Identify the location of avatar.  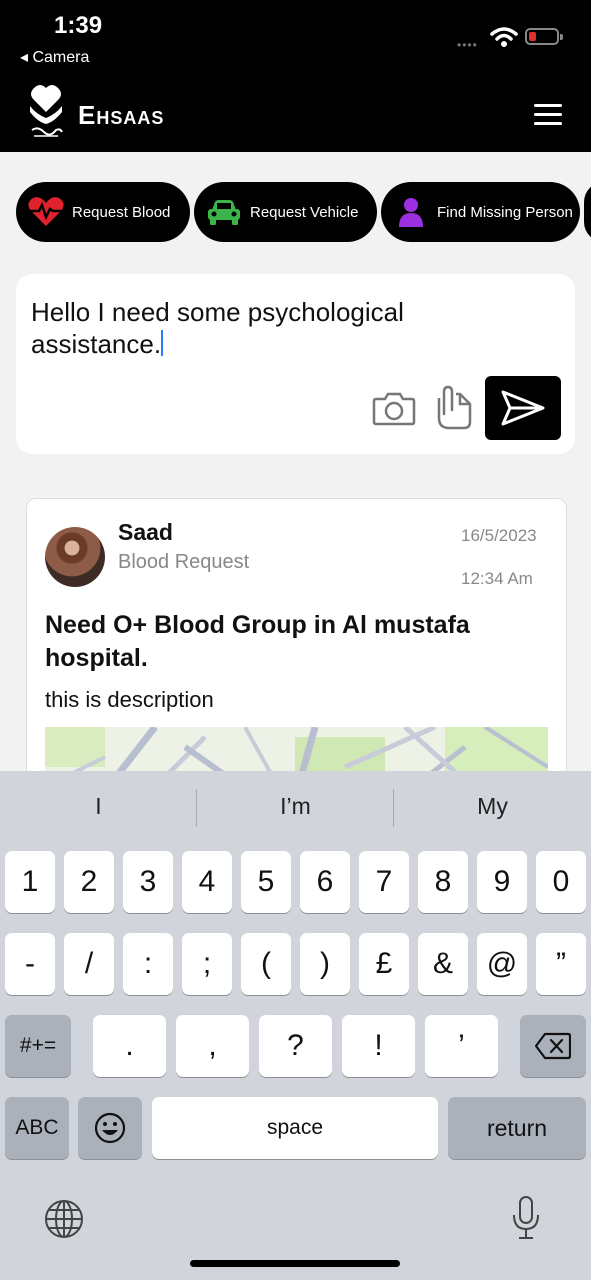
(75, 557).